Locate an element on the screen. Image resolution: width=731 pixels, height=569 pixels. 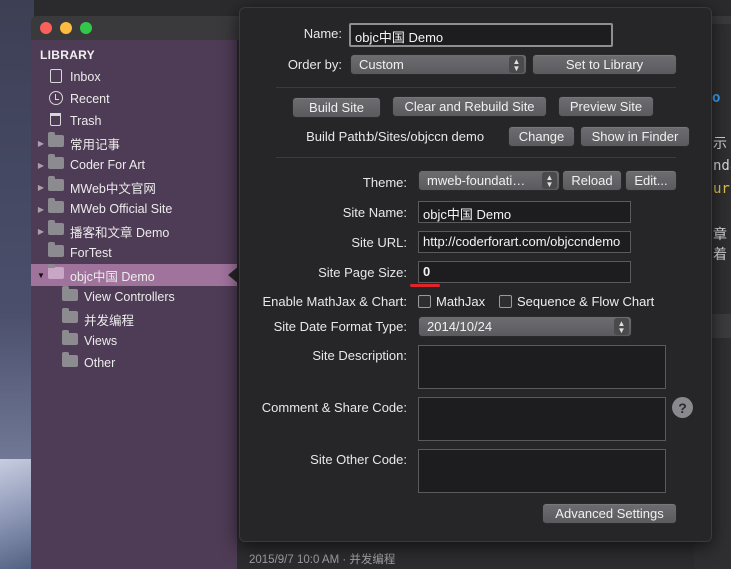
sequence-flow-checkbox: Sequence & Flow Chart is located at coordinates (576, 301).